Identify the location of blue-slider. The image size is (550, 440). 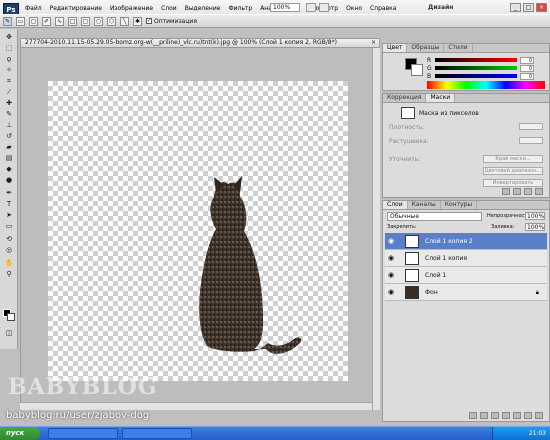
(476, 76).